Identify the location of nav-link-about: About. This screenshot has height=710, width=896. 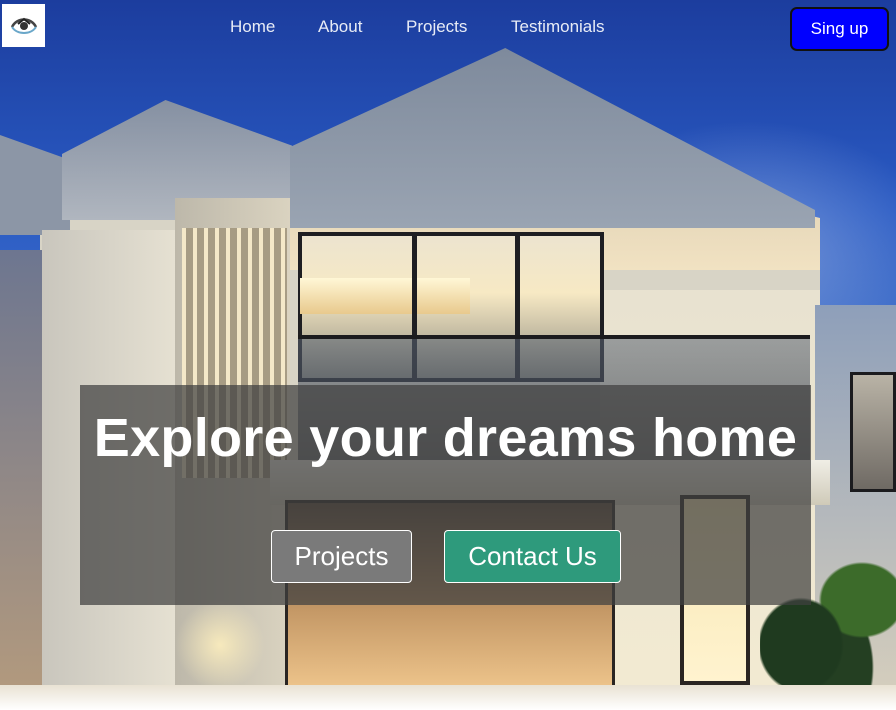
(340, 27).